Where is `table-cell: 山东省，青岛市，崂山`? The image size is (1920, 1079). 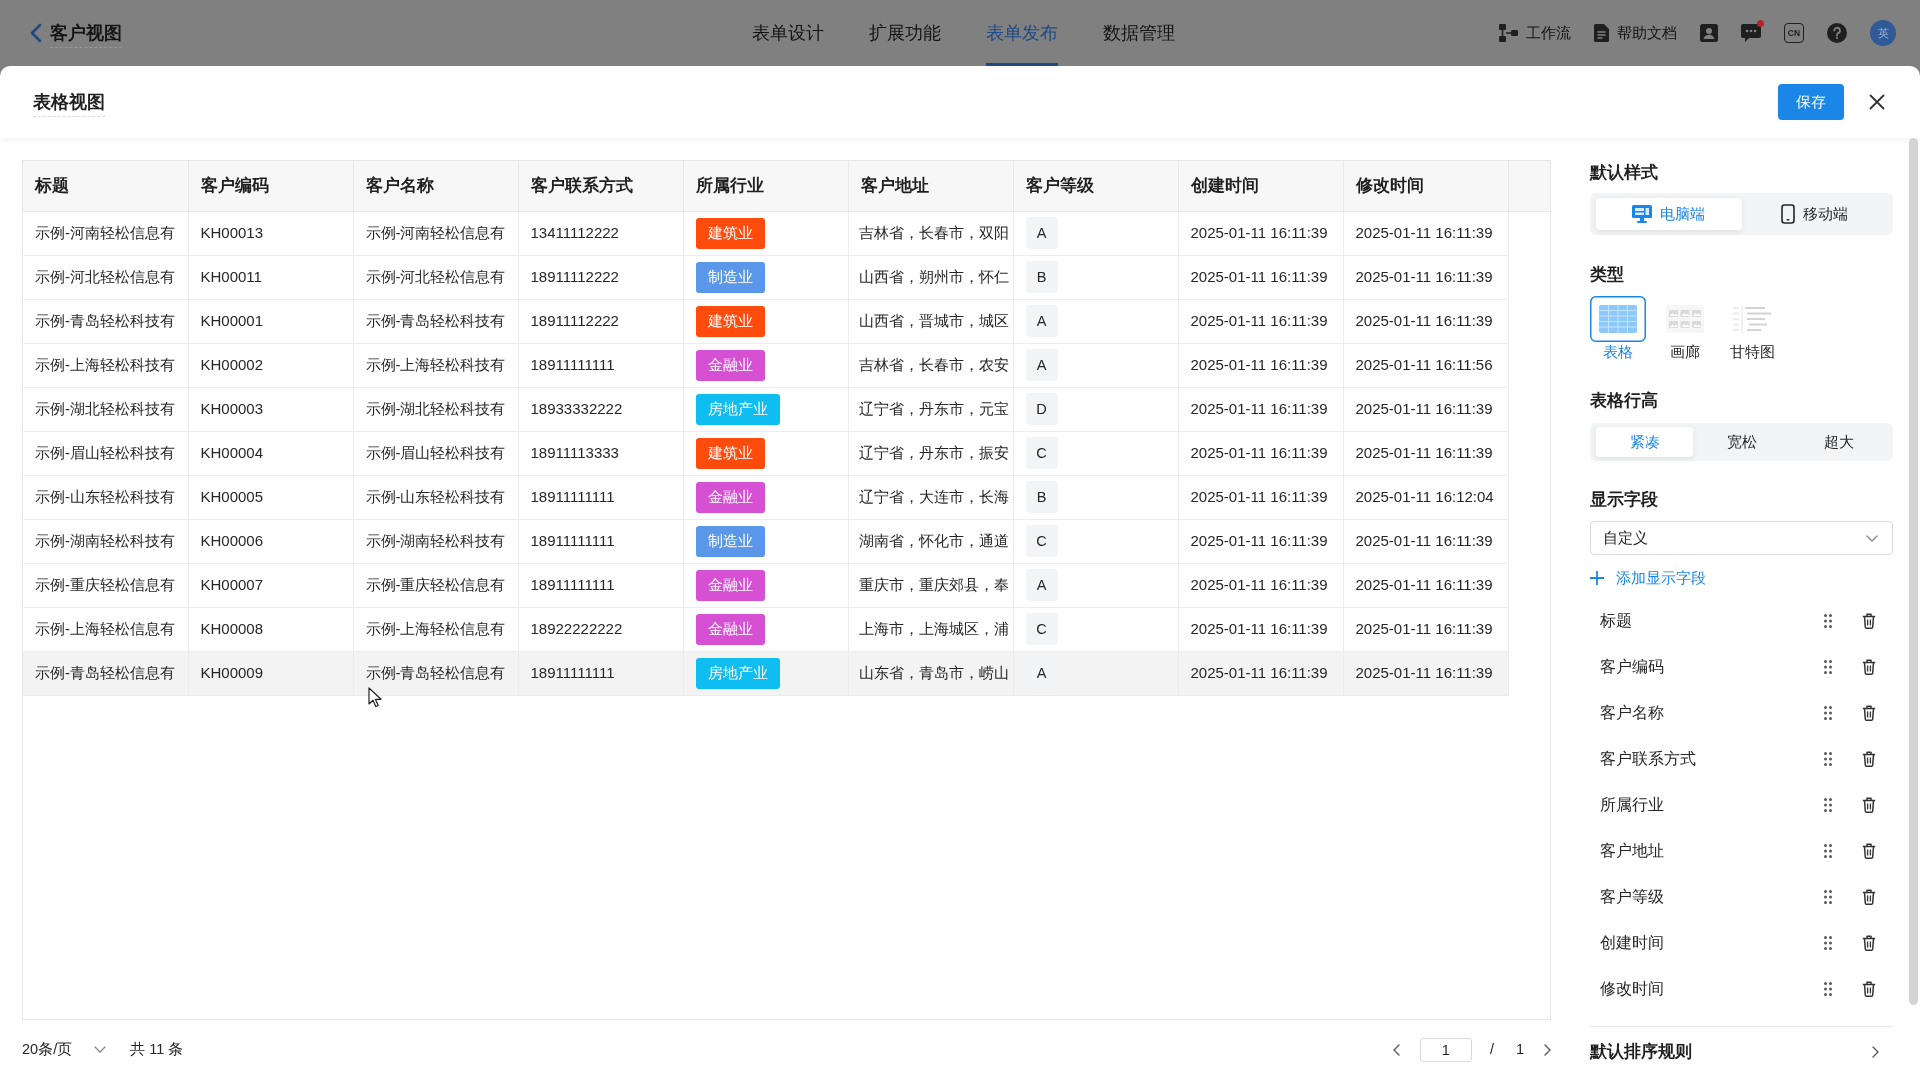 table-cell: 山东省，青岛市，崂山 is located at coordinates (930, 673).